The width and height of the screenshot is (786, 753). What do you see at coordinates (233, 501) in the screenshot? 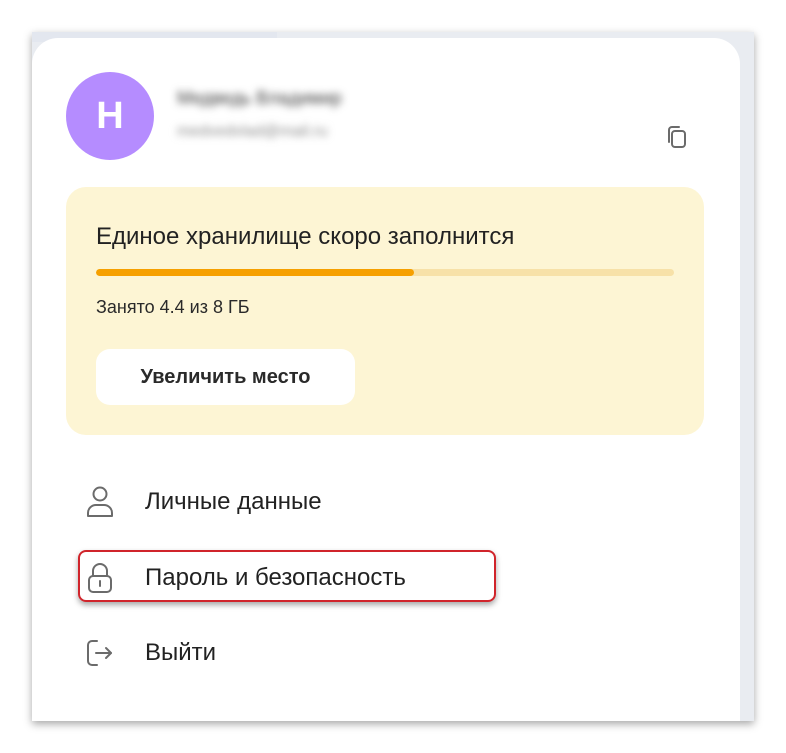
I see `menu-item-label: Личные данные` at bounding box center [233, 501].